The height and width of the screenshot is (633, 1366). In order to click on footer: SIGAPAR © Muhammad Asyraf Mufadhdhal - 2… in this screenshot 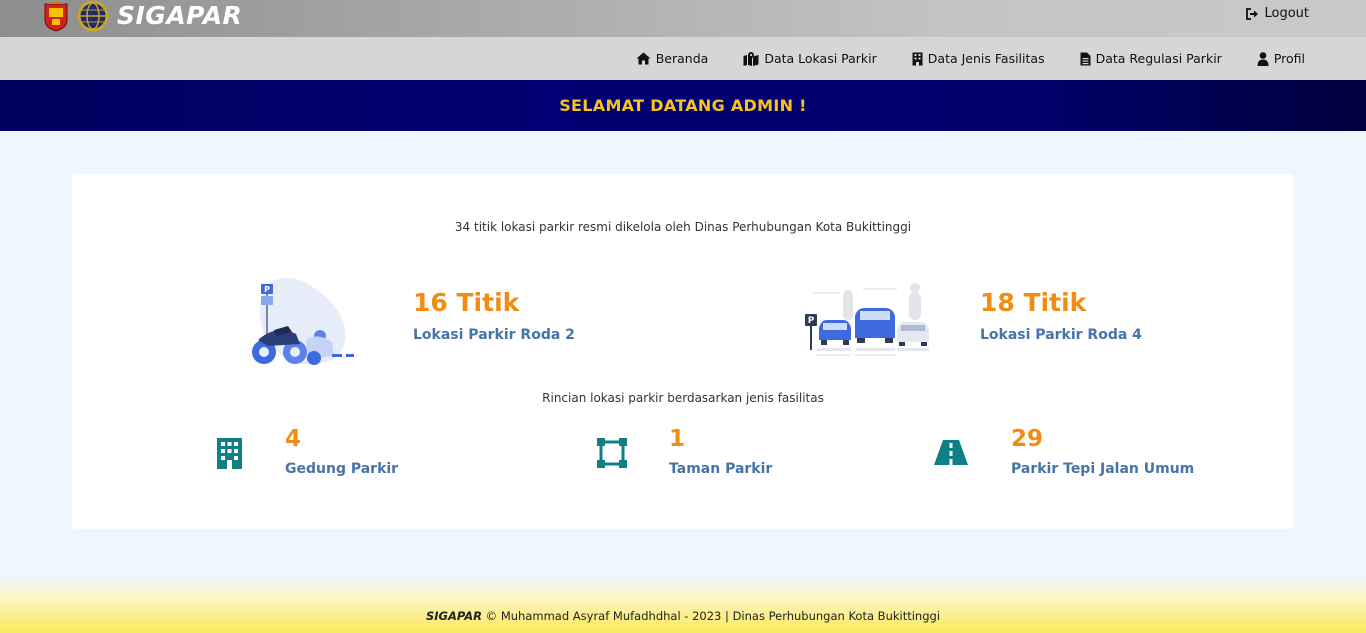, I will do `click(683, 604)`.